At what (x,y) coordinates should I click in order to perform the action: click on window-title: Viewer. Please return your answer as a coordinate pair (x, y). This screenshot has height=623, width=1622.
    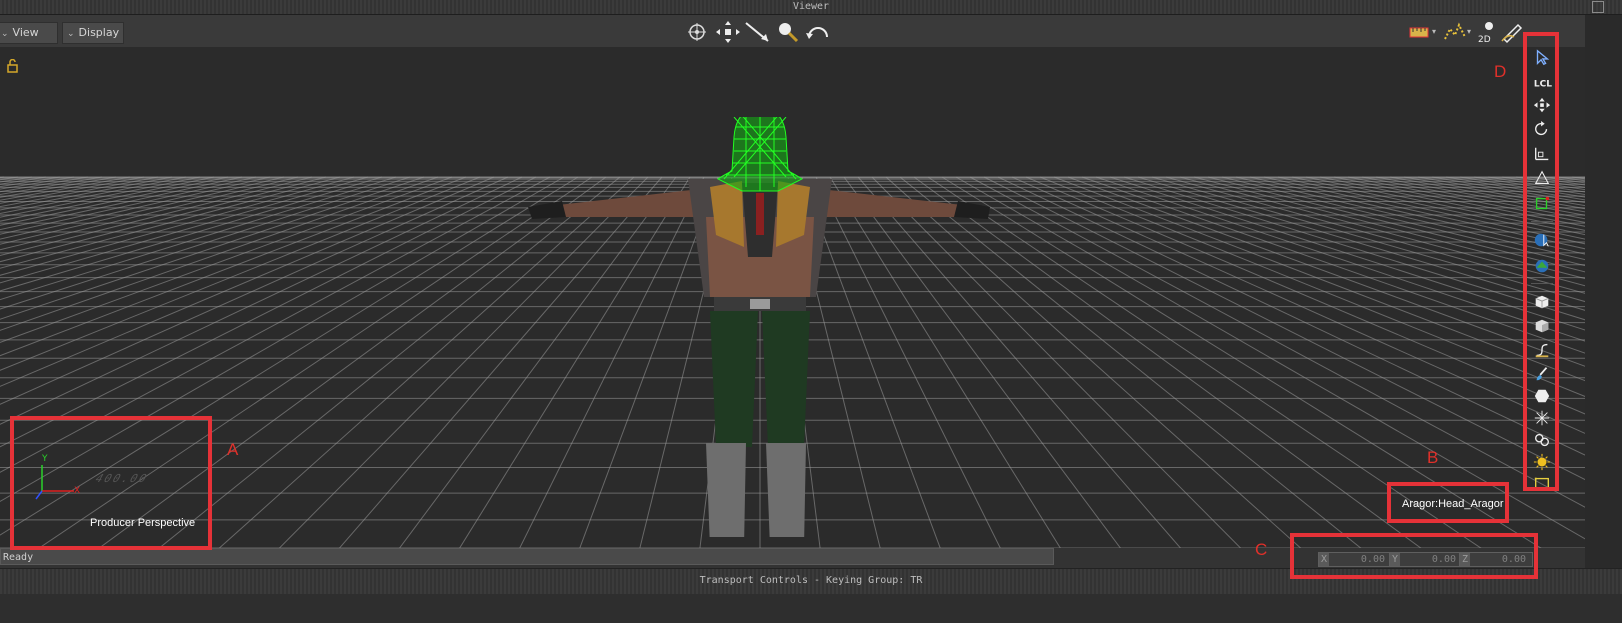
    Looking at the image, I should click on (811, 6).